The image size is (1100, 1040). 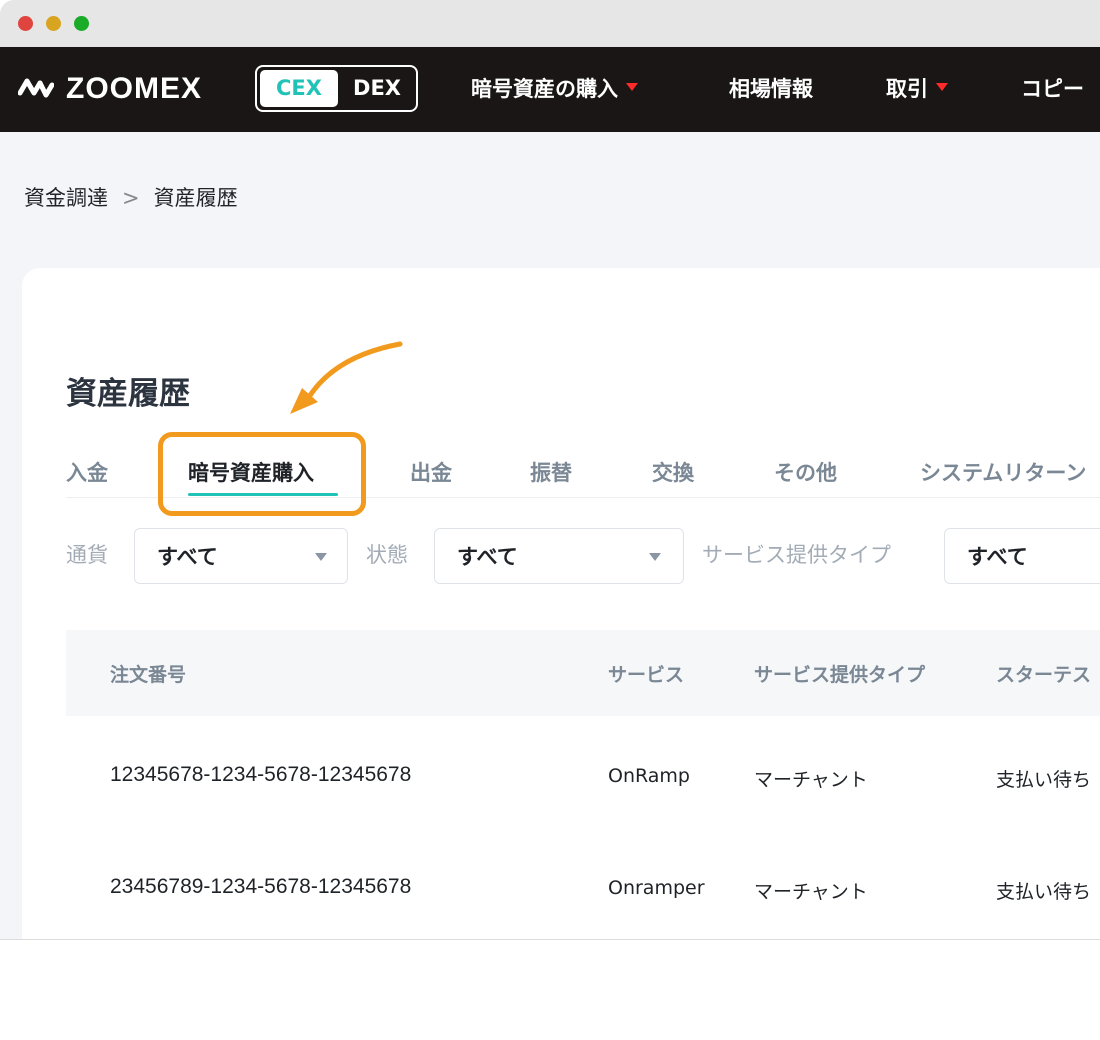 I want to click on maximize-window-button, so click(x=81, y=23).